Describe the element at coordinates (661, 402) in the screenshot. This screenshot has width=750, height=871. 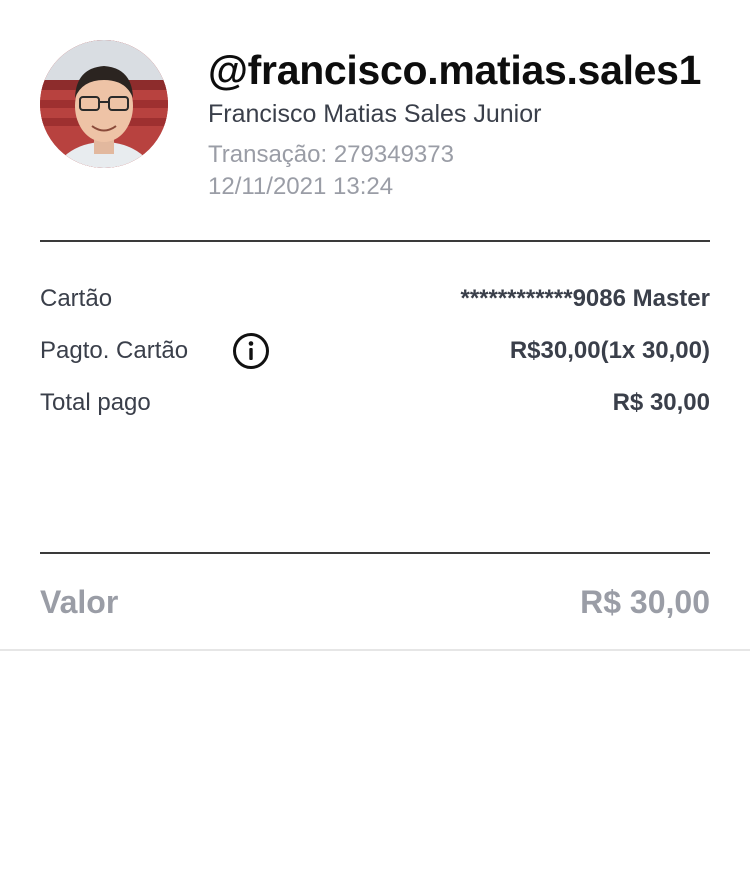
I see `total-paid-value: R$ 30,00` at that location.